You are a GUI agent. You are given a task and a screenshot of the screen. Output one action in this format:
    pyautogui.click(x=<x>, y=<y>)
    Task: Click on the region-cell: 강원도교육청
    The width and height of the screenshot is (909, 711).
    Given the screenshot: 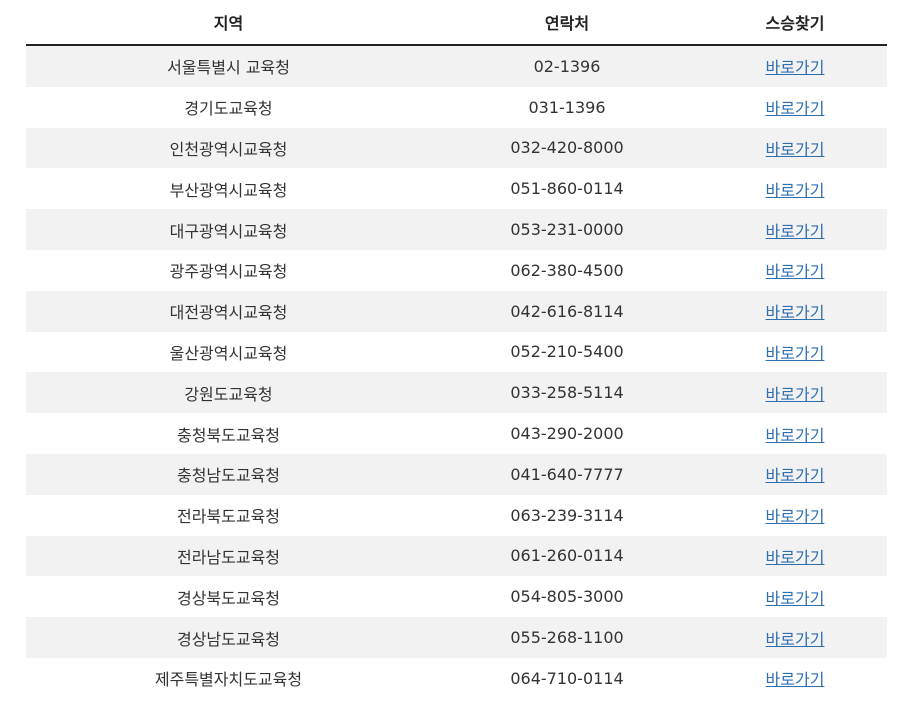 What is the action you would take?
    pyautogui.click(x=228, y=393)
    